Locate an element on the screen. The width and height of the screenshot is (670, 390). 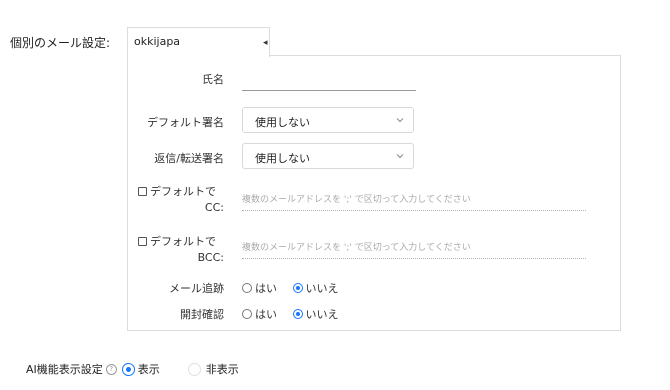
default-bcc-checkbox: デフォルトで is located at coordinates (177, 241).